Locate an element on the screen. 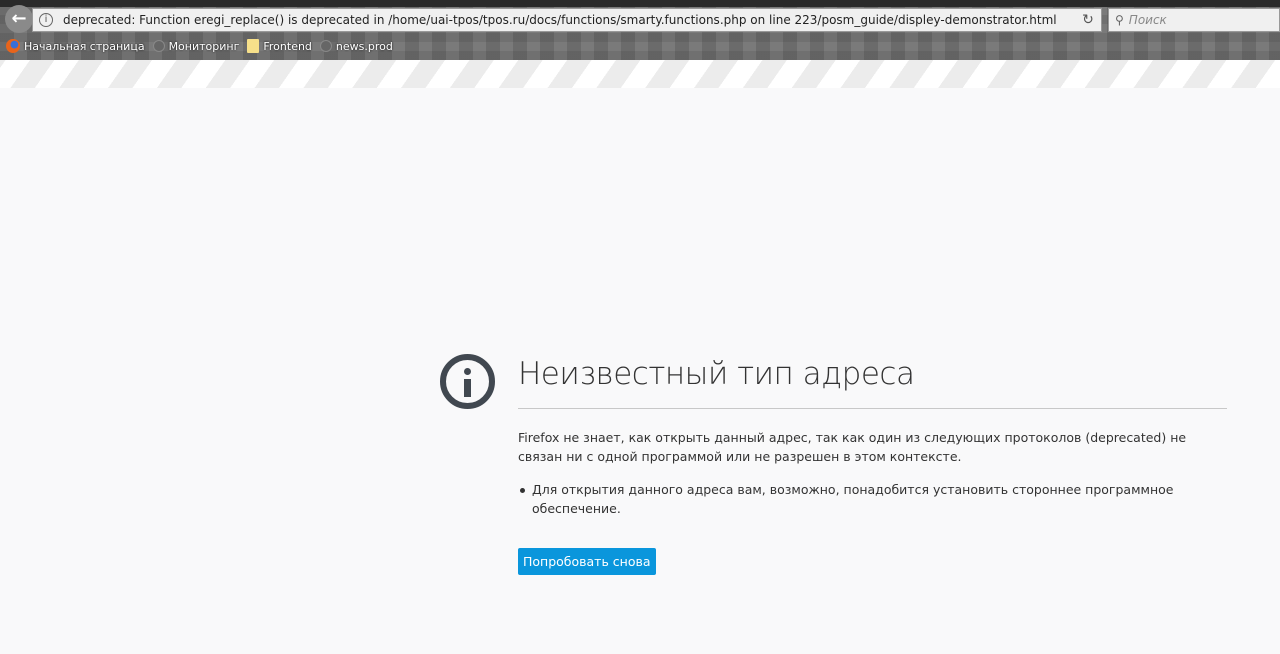 The width and height of the screenshot is (1280, 654). bookmark-label: Начальная страница is located at coordinates (84, 46).